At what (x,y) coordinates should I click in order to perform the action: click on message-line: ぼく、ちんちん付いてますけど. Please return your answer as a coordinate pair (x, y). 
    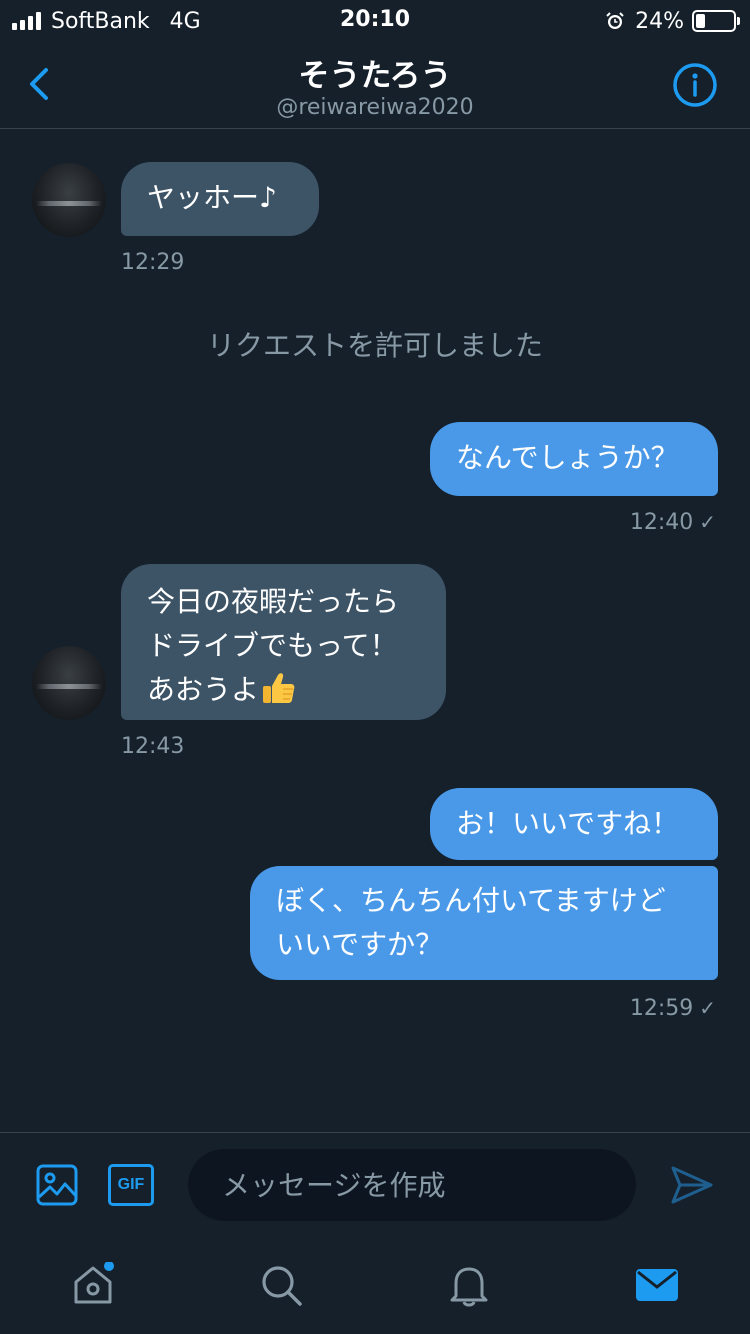
    Looking at the image, I should click on (471, 900).